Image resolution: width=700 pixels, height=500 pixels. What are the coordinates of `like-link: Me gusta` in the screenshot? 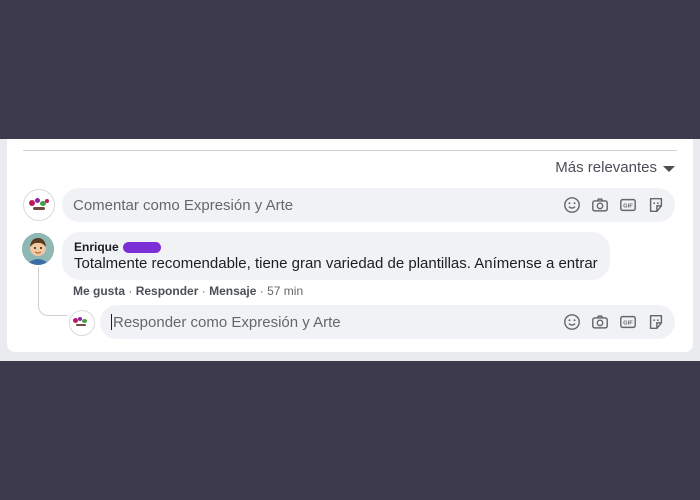 It's located at (99, 291).